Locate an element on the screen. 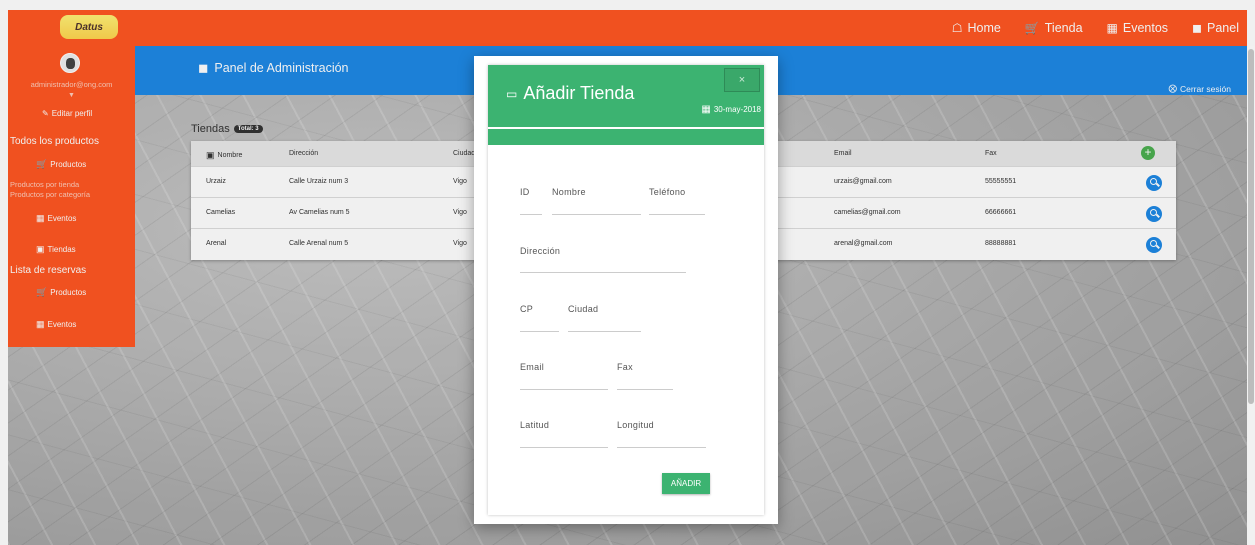  name-input-line is located at coordinates (596, 214).